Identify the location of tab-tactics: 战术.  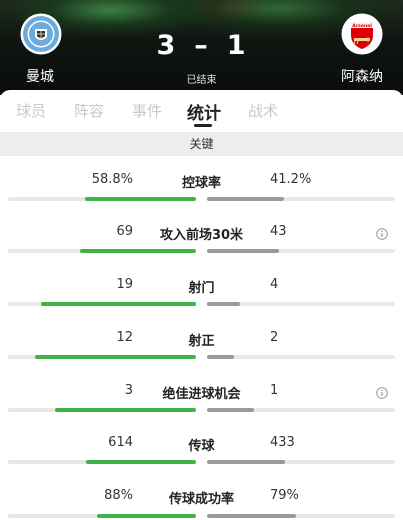
(263, 110).